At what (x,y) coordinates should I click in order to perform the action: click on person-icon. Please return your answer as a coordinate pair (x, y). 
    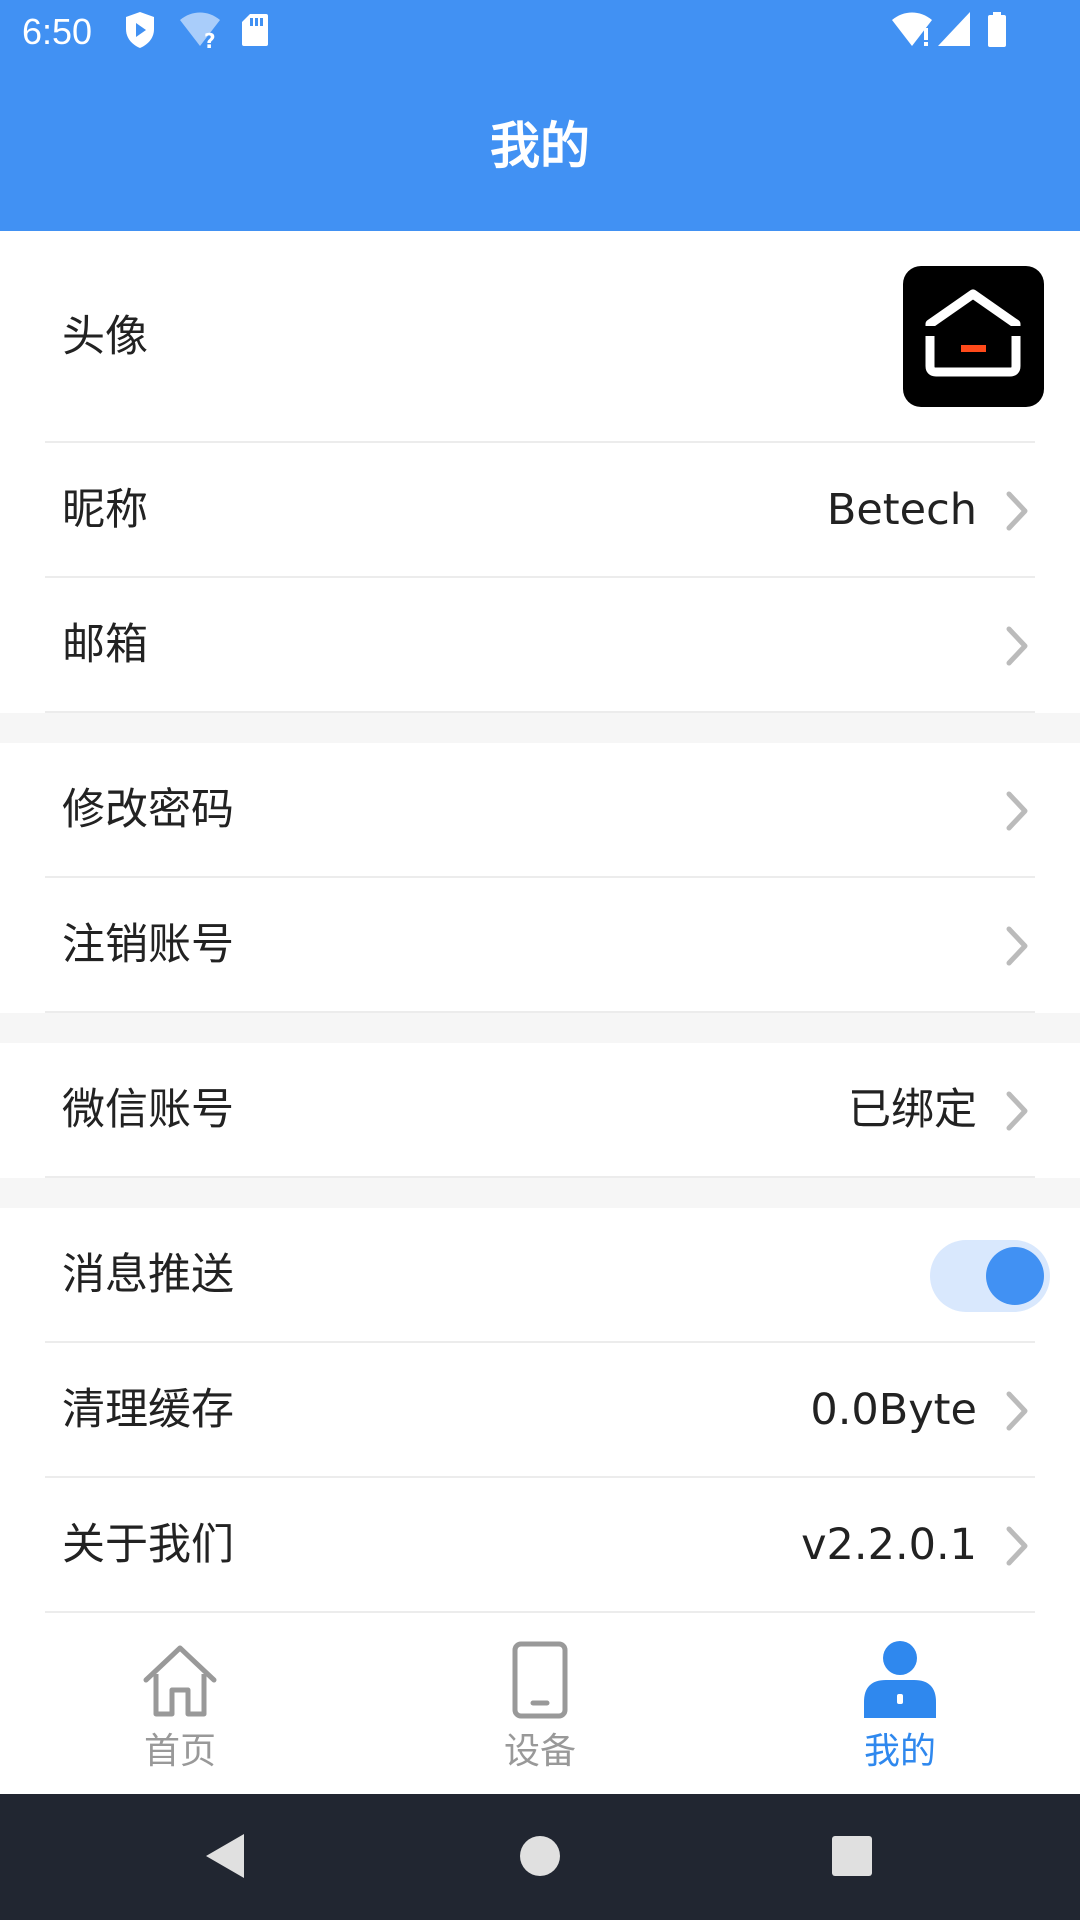
    Looking at the image, I should click on (900, 1679).